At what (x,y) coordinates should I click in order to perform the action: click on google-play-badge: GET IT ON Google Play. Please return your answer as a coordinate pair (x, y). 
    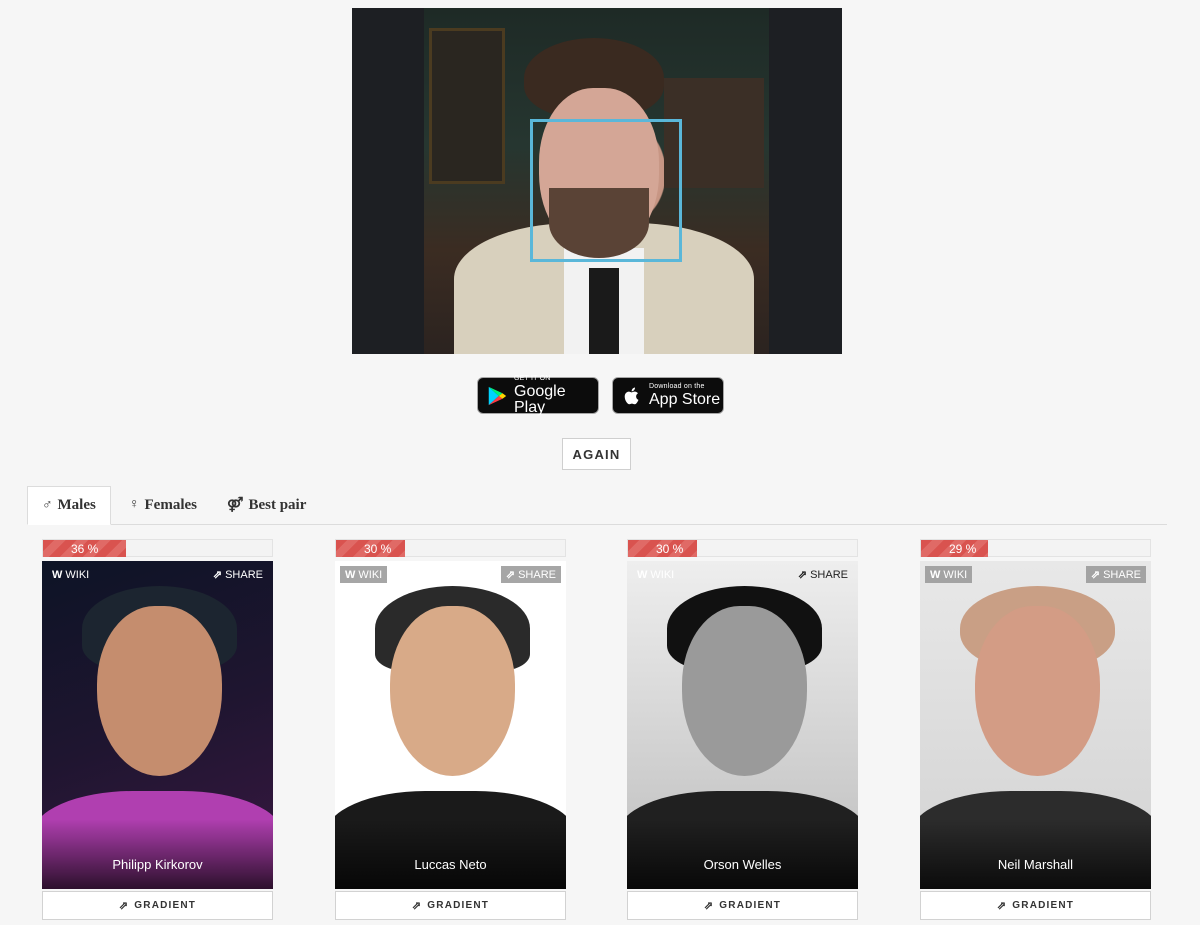
    Looking at the image, I should click on (538, 395).